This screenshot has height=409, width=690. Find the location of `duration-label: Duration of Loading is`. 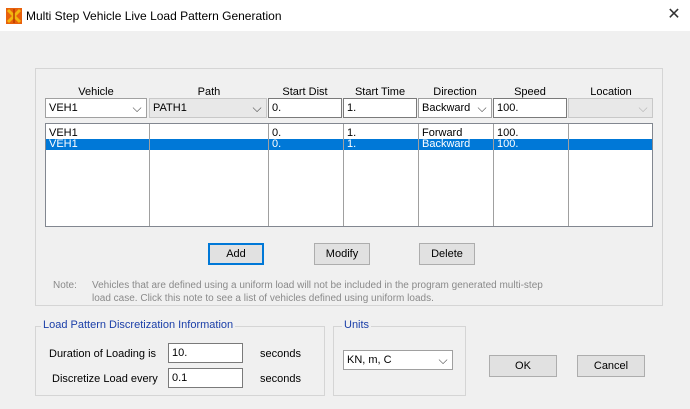

duration-label: Duration of Loading is is located at coordinates (103, 354).